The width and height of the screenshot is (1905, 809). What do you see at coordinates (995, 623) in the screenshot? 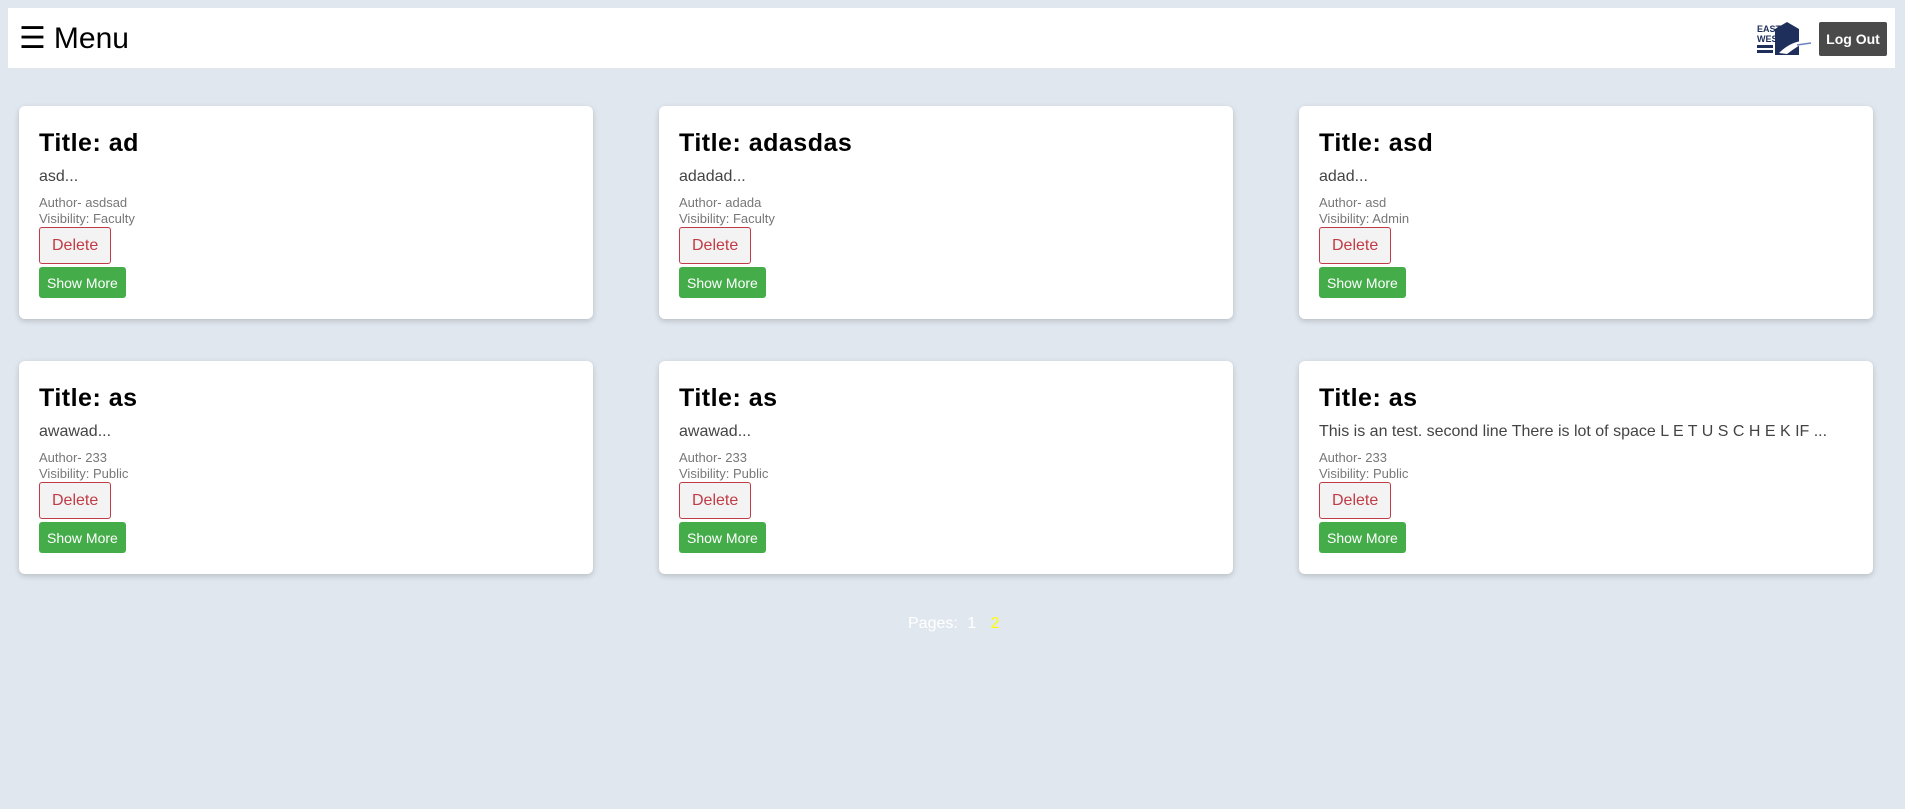
I see `page-link-2: 2` at bounding box center [995, 623].